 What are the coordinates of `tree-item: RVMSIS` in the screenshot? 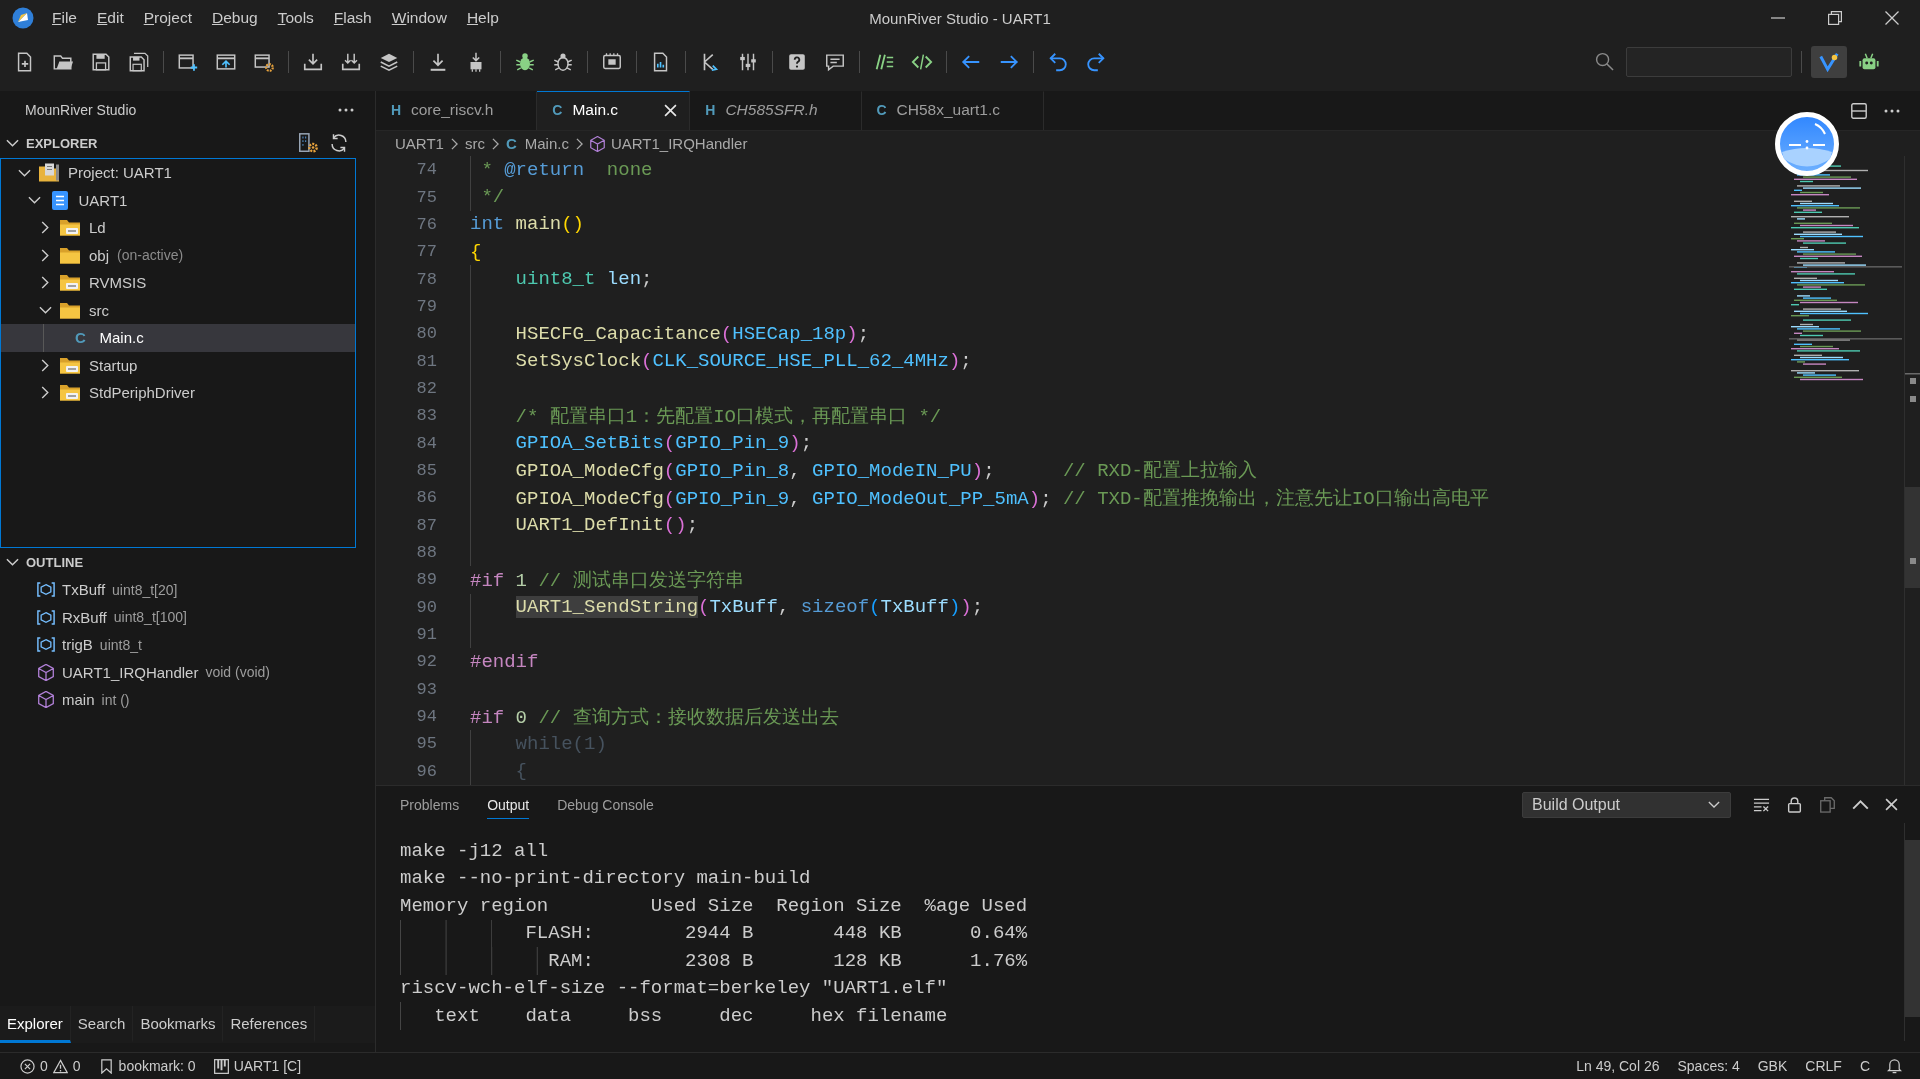 It's located at (178, 283).